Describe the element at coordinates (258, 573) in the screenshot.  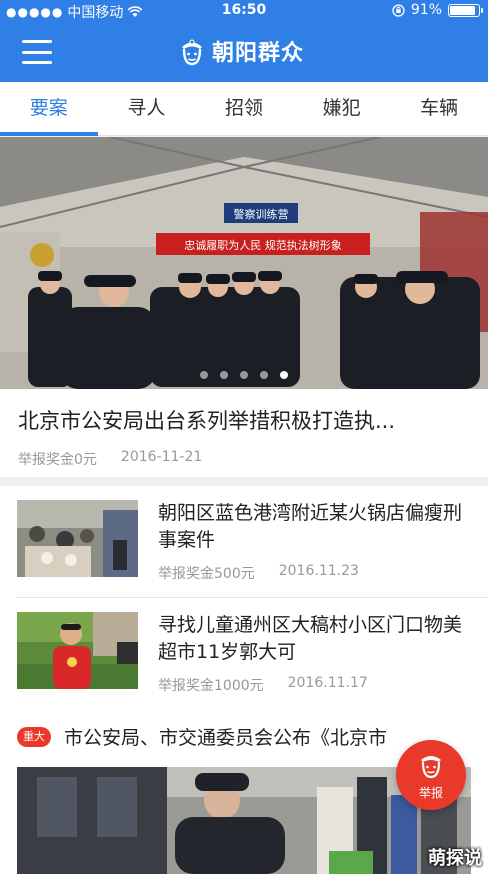
I see `article-meta: 举报奖金500元 2016.11.23` at that location.